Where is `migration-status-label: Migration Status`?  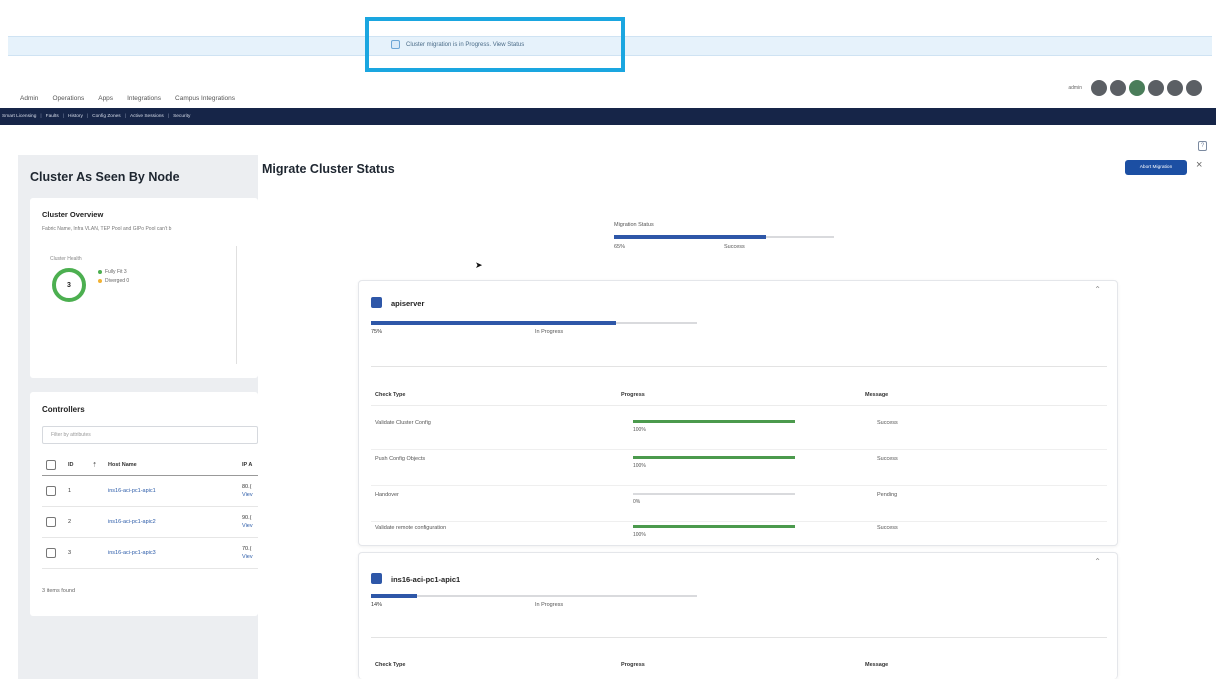
migration-status-label: Migration Status is located at coordinates (634, 225).